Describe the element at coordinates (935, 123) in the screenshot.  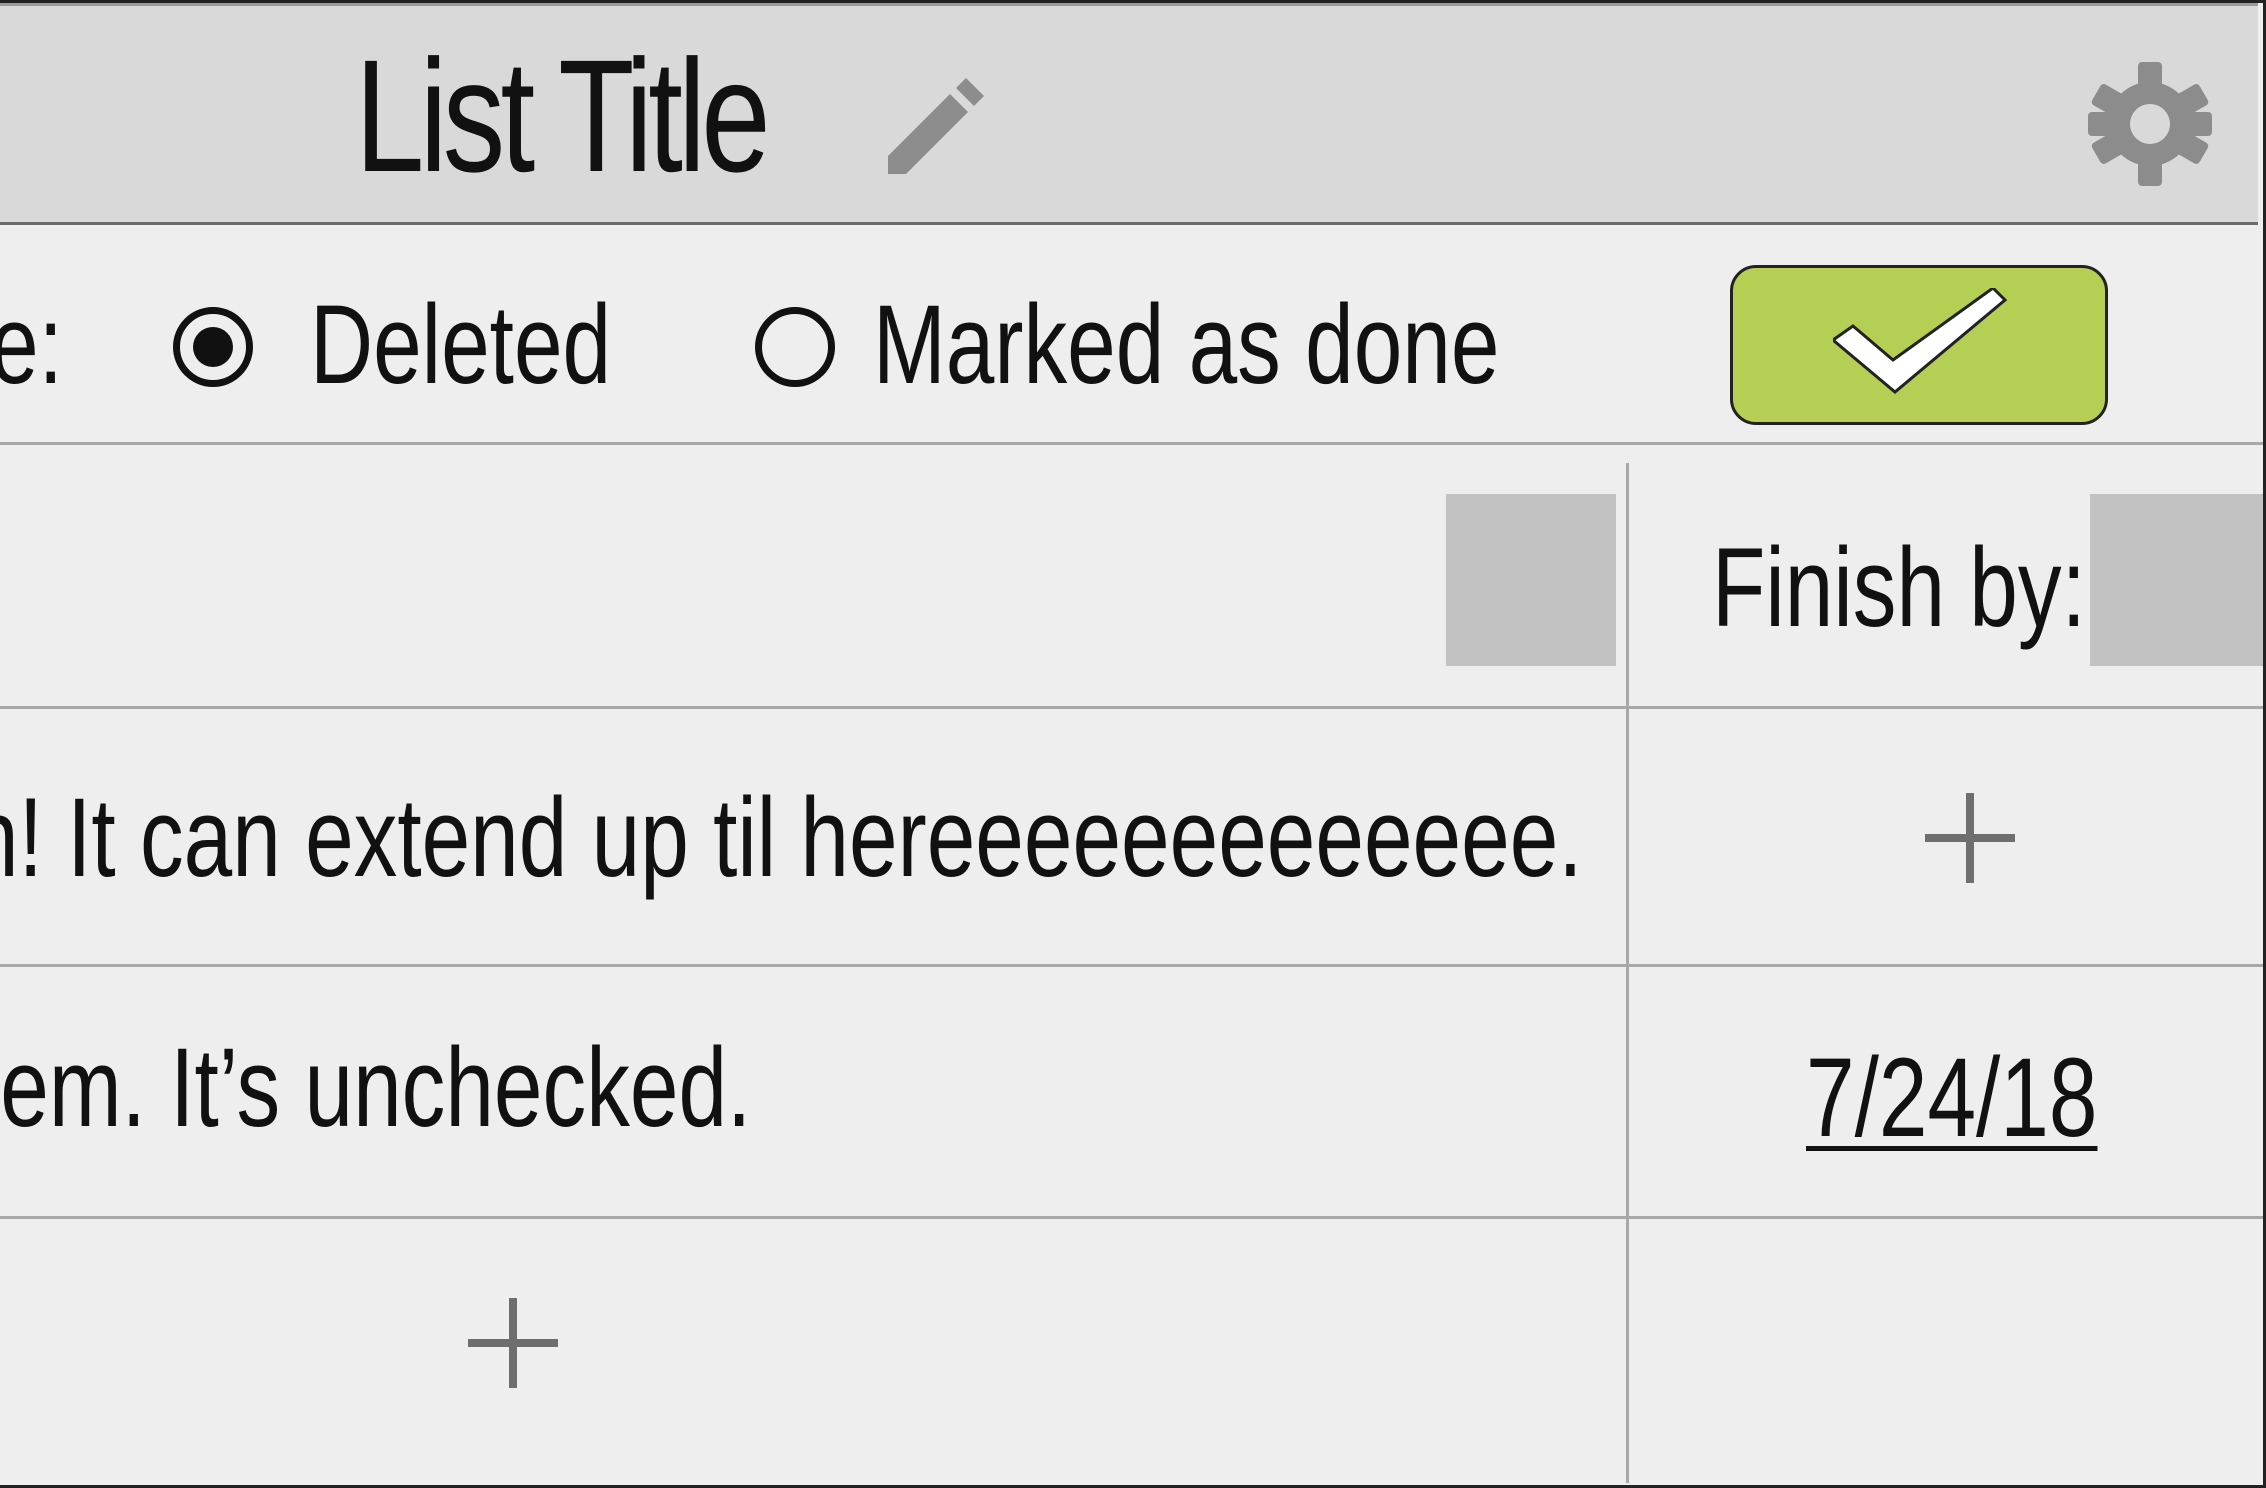
I see `pencil-icon` at that location.